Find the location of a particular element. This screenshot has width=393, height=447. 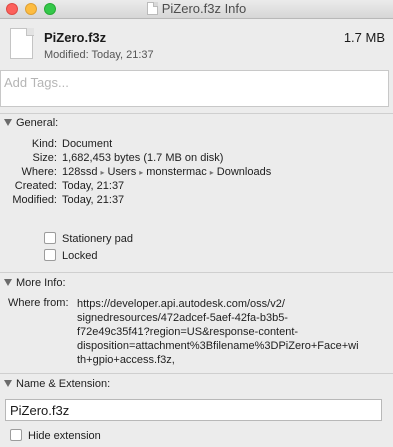

where-label: Where: is located at coordinates (39, 172).